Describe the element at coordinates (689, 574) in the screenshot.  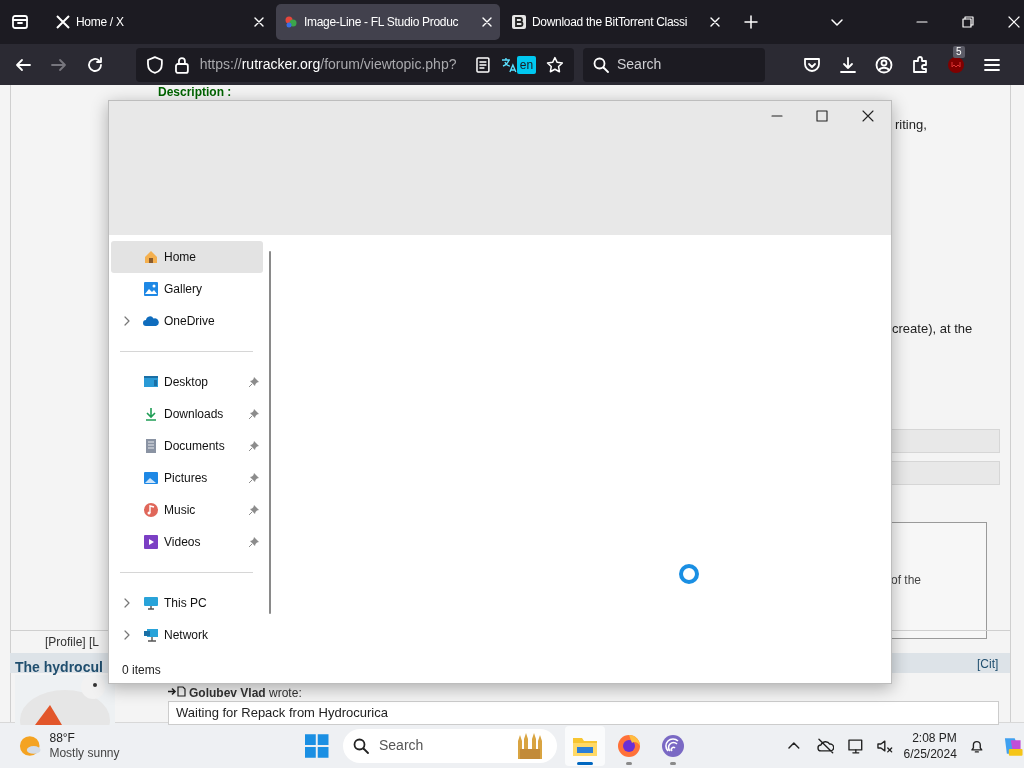
I see `loading-spinner-icon` at that location.